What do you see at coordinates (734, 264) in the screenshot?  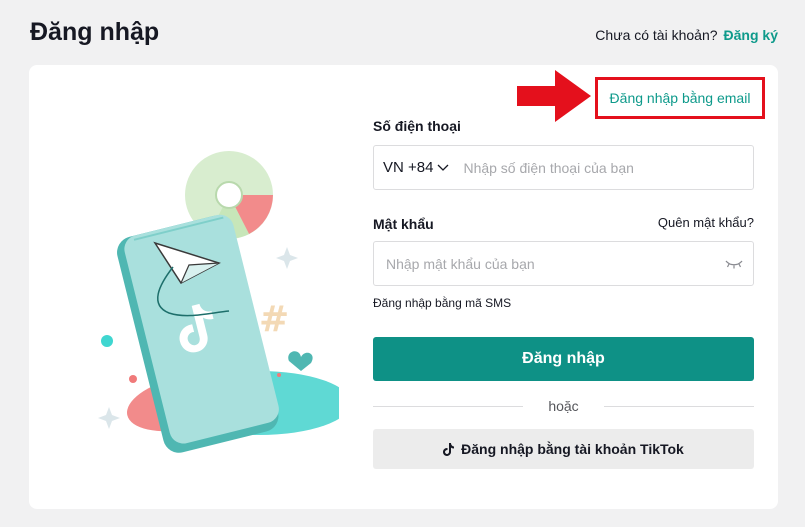 I see `eye-closed-icon` at bounding box center [734, 264].